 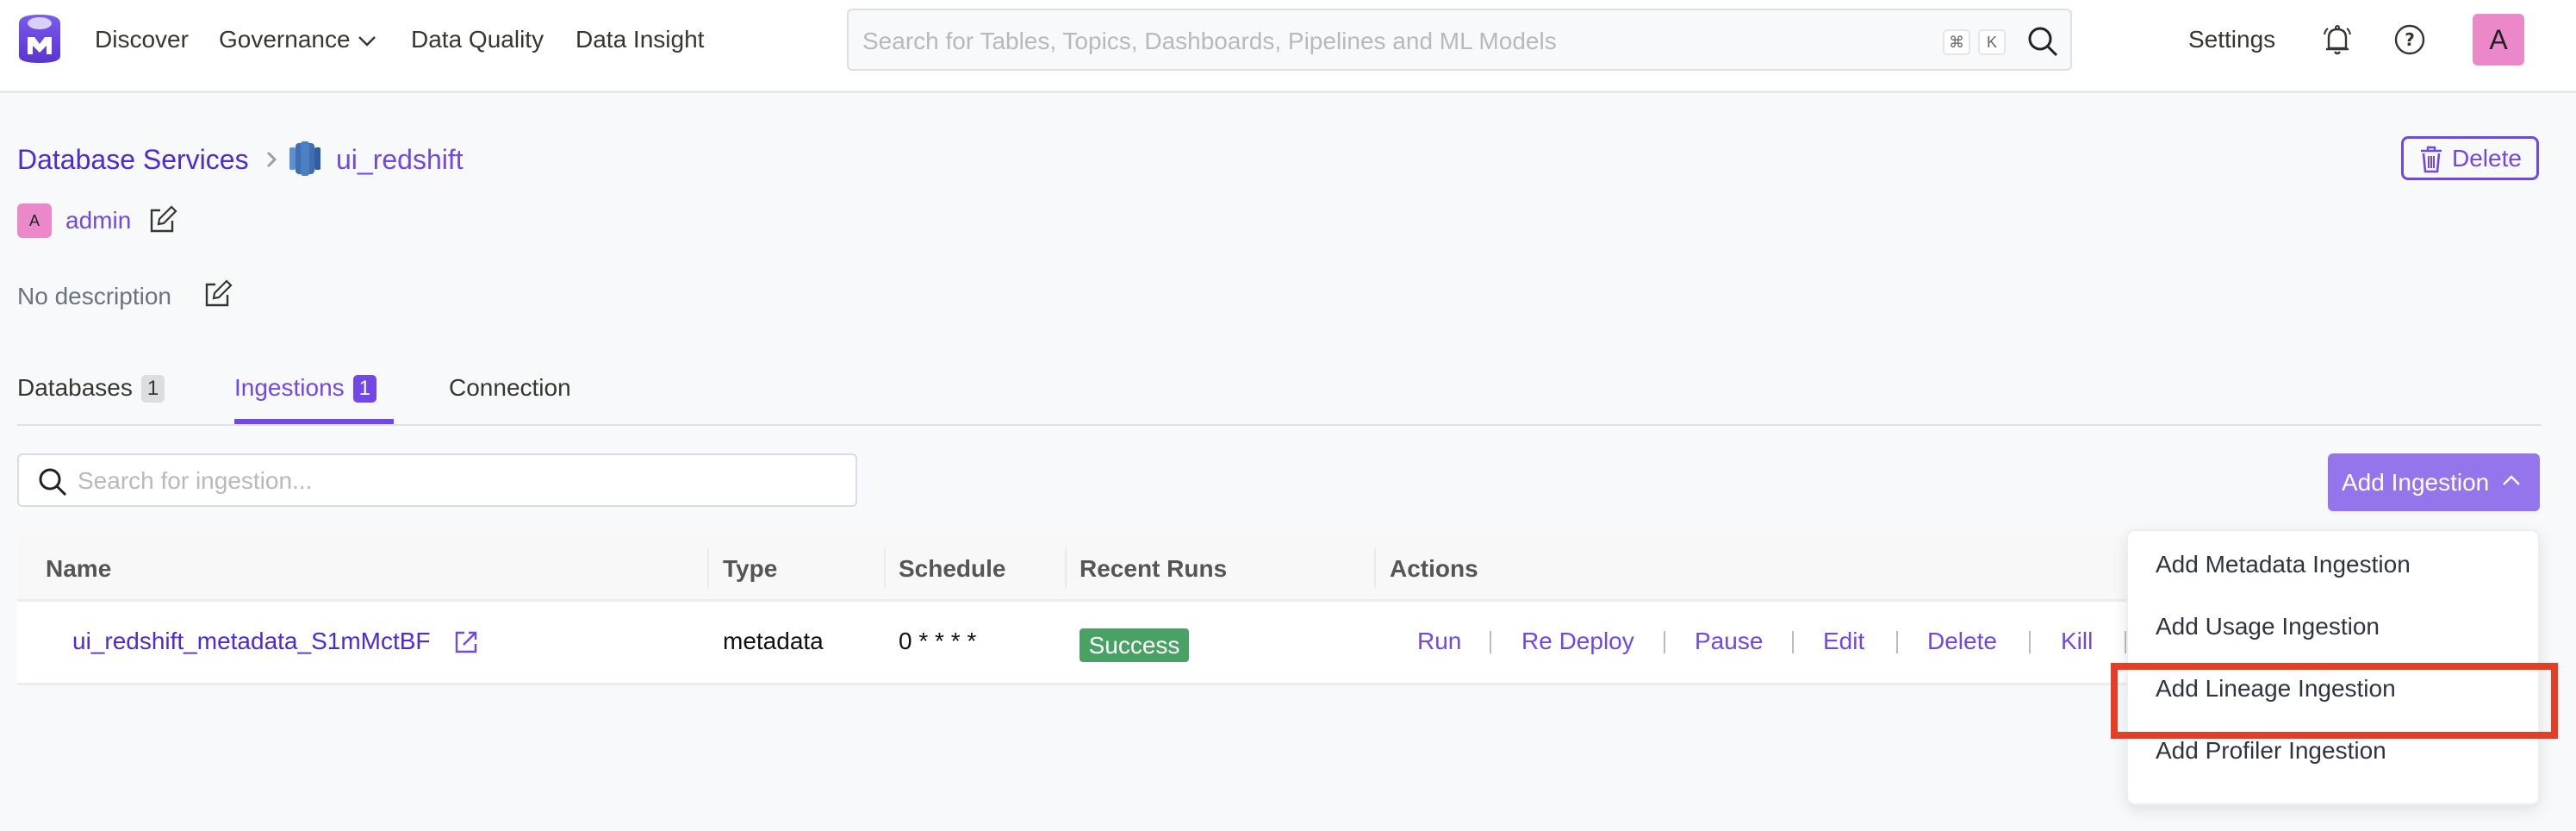 What do you see at coordinates (1135, 645) in the screenshot?
I see `recent-run-status-badge: Success` at bounding box center [1135, 645].